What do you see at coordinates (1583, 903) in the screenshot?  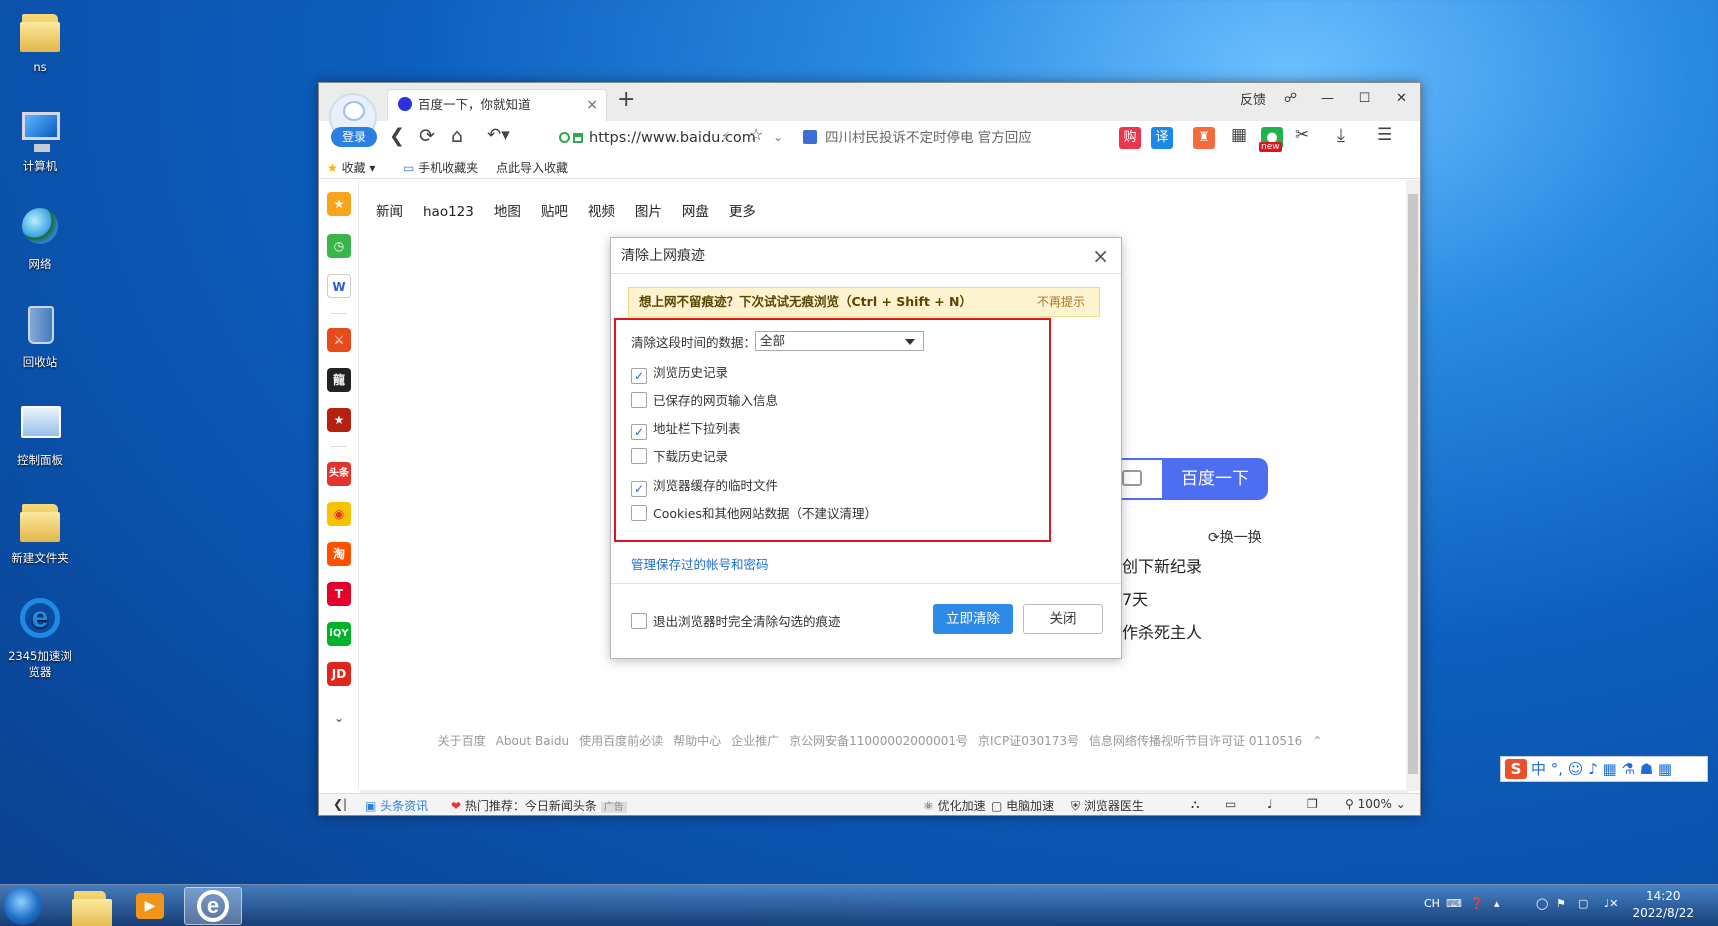 I see `display-icon: ▢` at bounding box center [1583, 903].